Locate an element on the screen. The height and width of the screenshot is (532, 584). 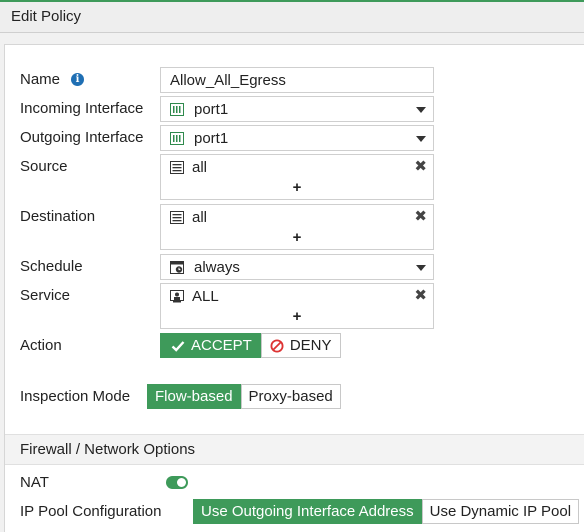
flow-based-button: Flow-based is located at coordinates (194, 396).